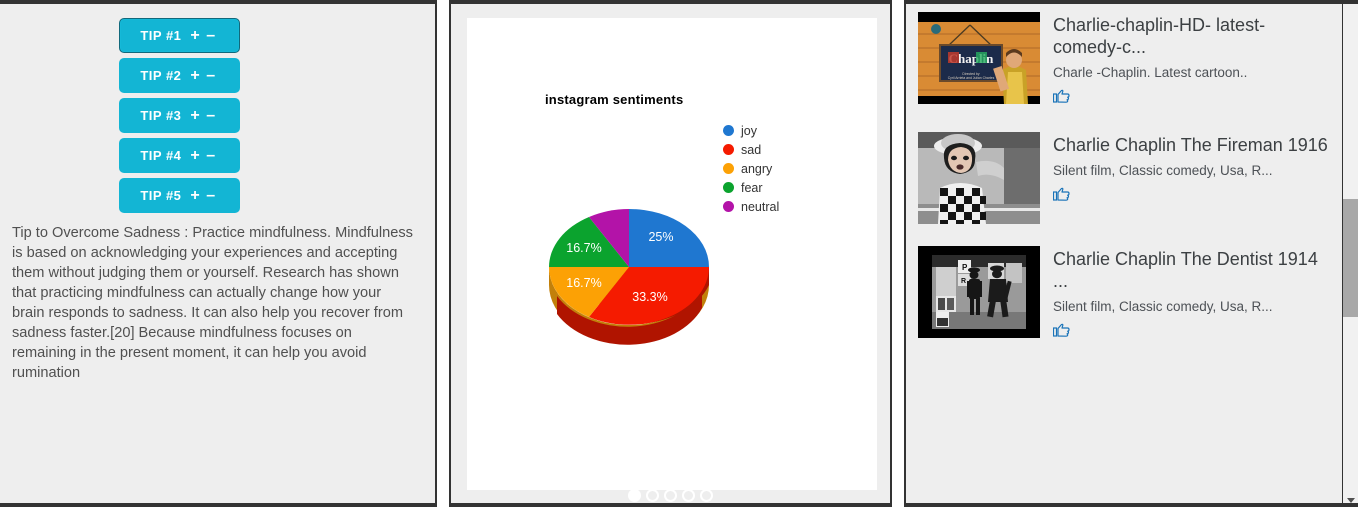 This screenshot has width=1358, height=512. I want to click on tip-button-2: TIP #2 + –, so click(179, 75).